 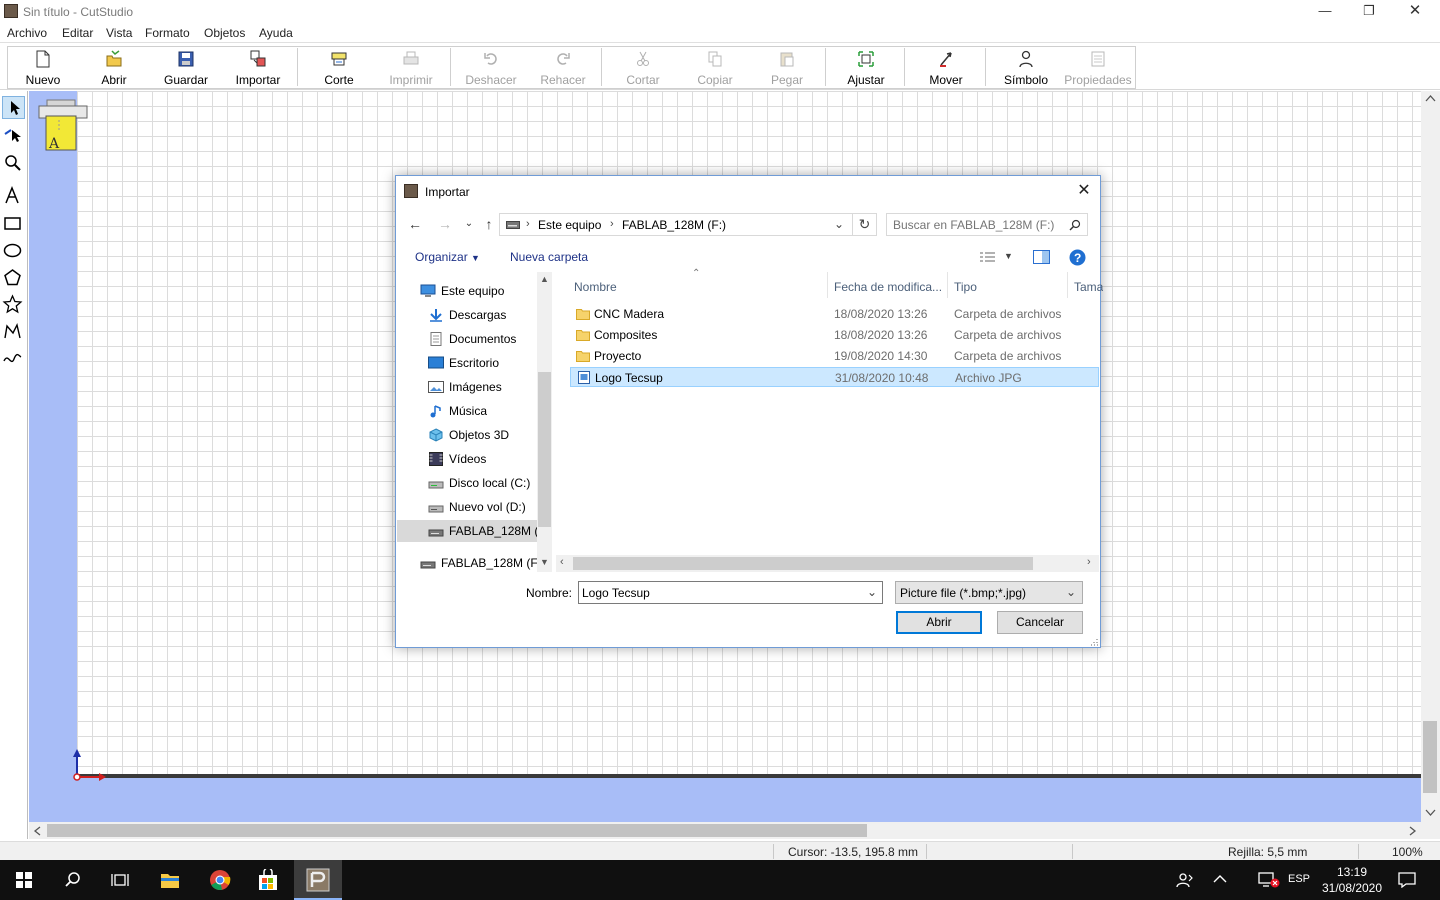 I want to click on minimize-button: —, so click(x=1325, y=11).